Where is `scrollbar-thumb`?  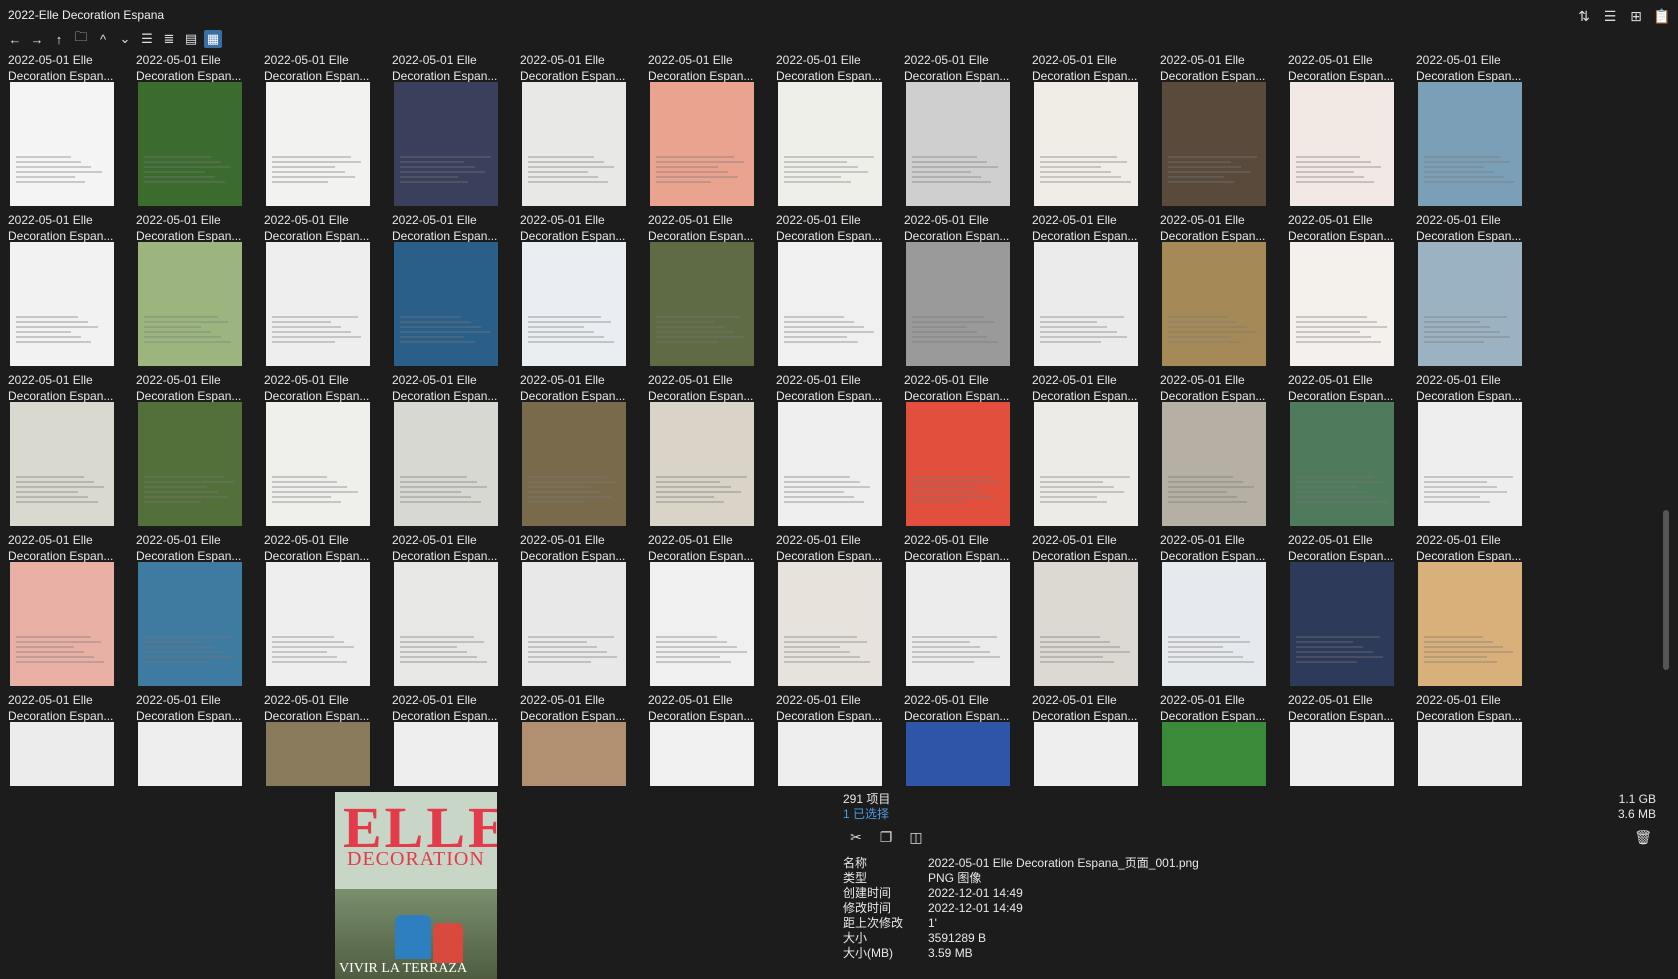 scrollbar-thumb is located at coordinates (1666, 590).